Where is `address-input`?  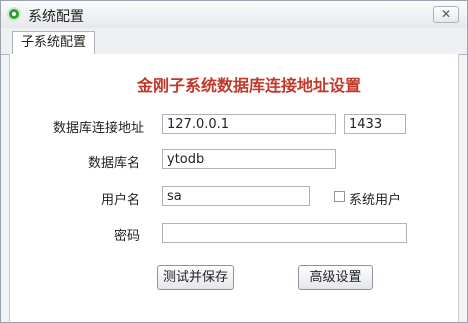
address-input is located at coordinates (249, 124).